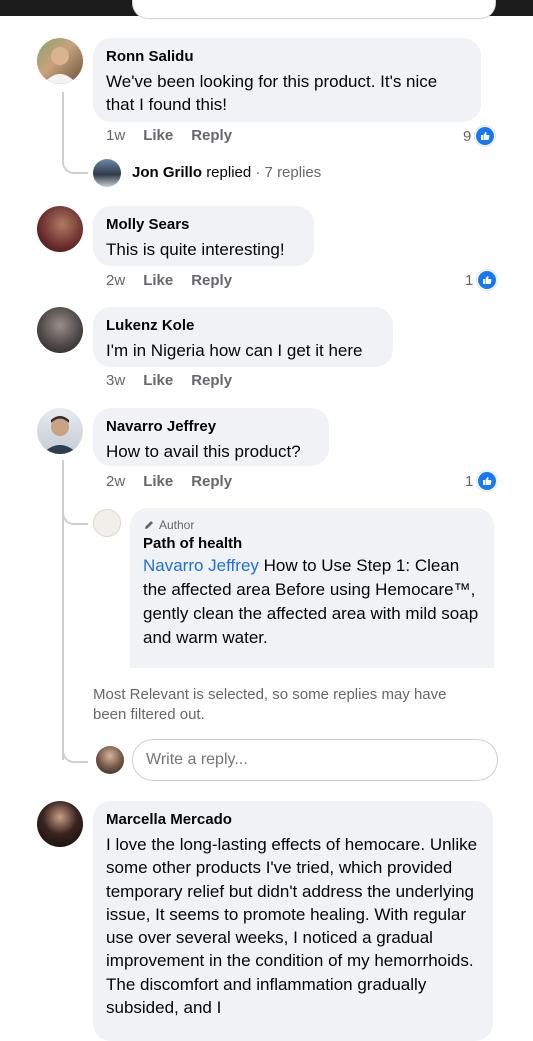 The width and height of the screenshot is (533, 1041). Describe the element at coordinates (115, 135) in the screenshot. I see `comment-time: 1w` at that location.